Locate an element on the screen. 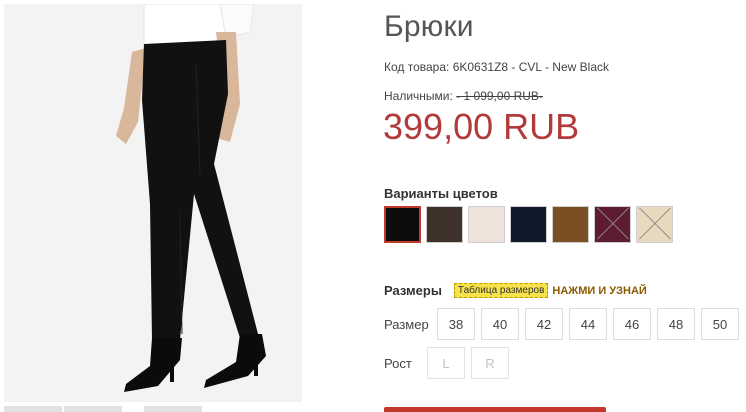 This screenshot has width=746, height=412. size-option: 38 is located at coordinates (456, 324).